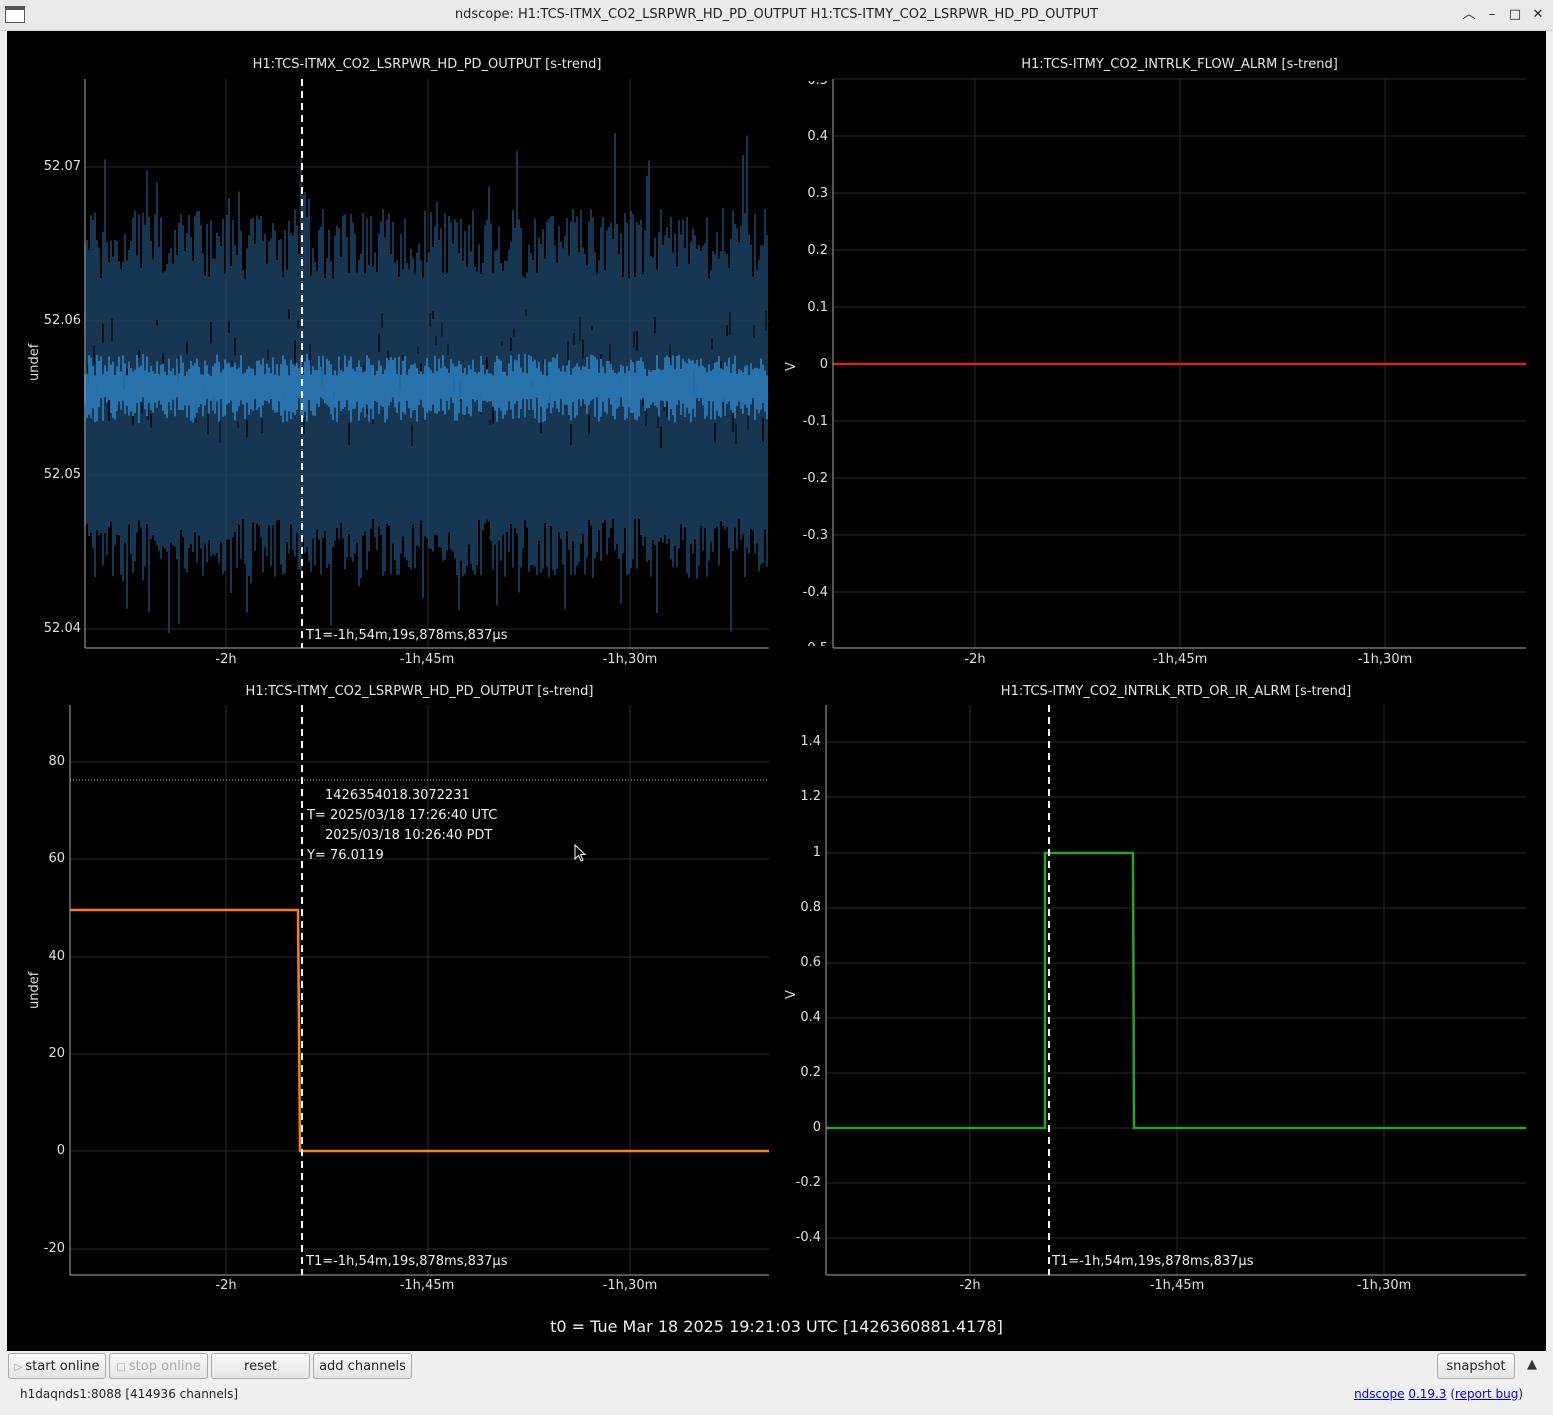 The width and height of the screenshot is (1553, 1415). What do you see at coordinates (1486, 1394) in the screenshot?
I see `report-bug-link: report bug` at bounding box center [1486, 1394].